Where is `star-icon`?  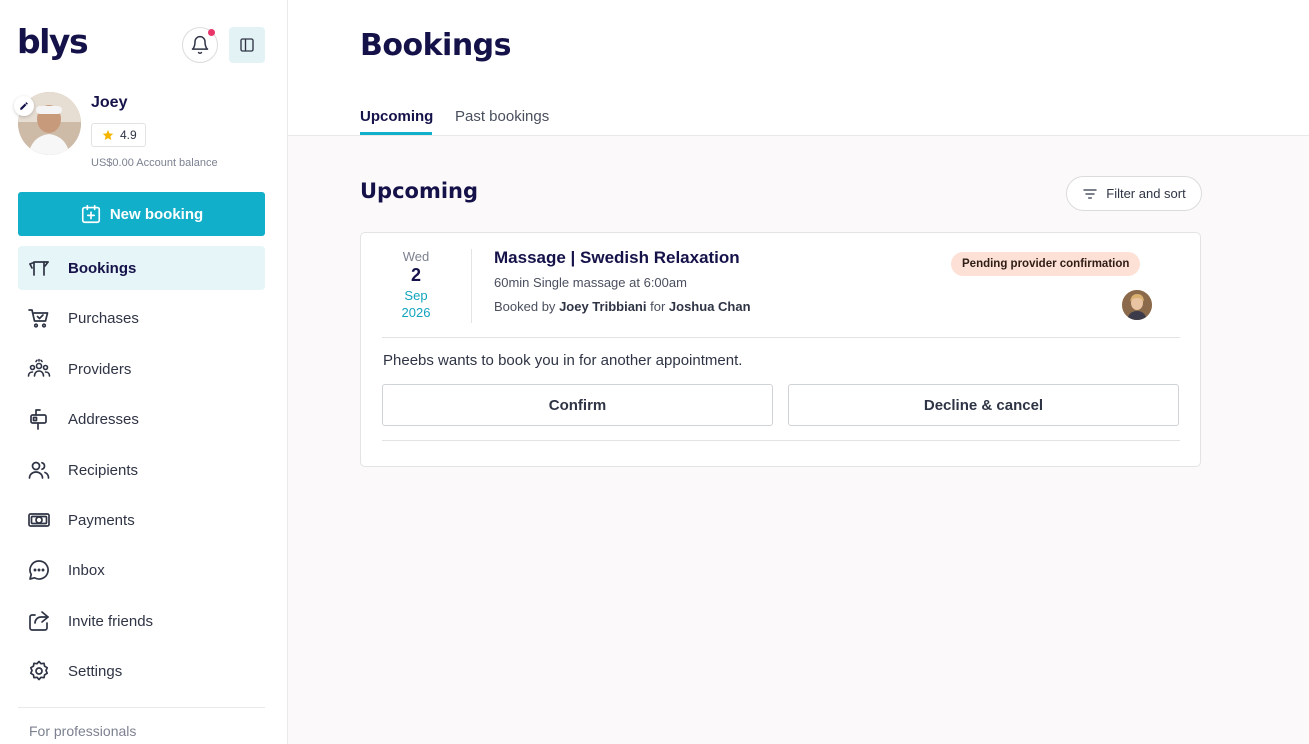 star-icon is located at coordinates (108, 135).